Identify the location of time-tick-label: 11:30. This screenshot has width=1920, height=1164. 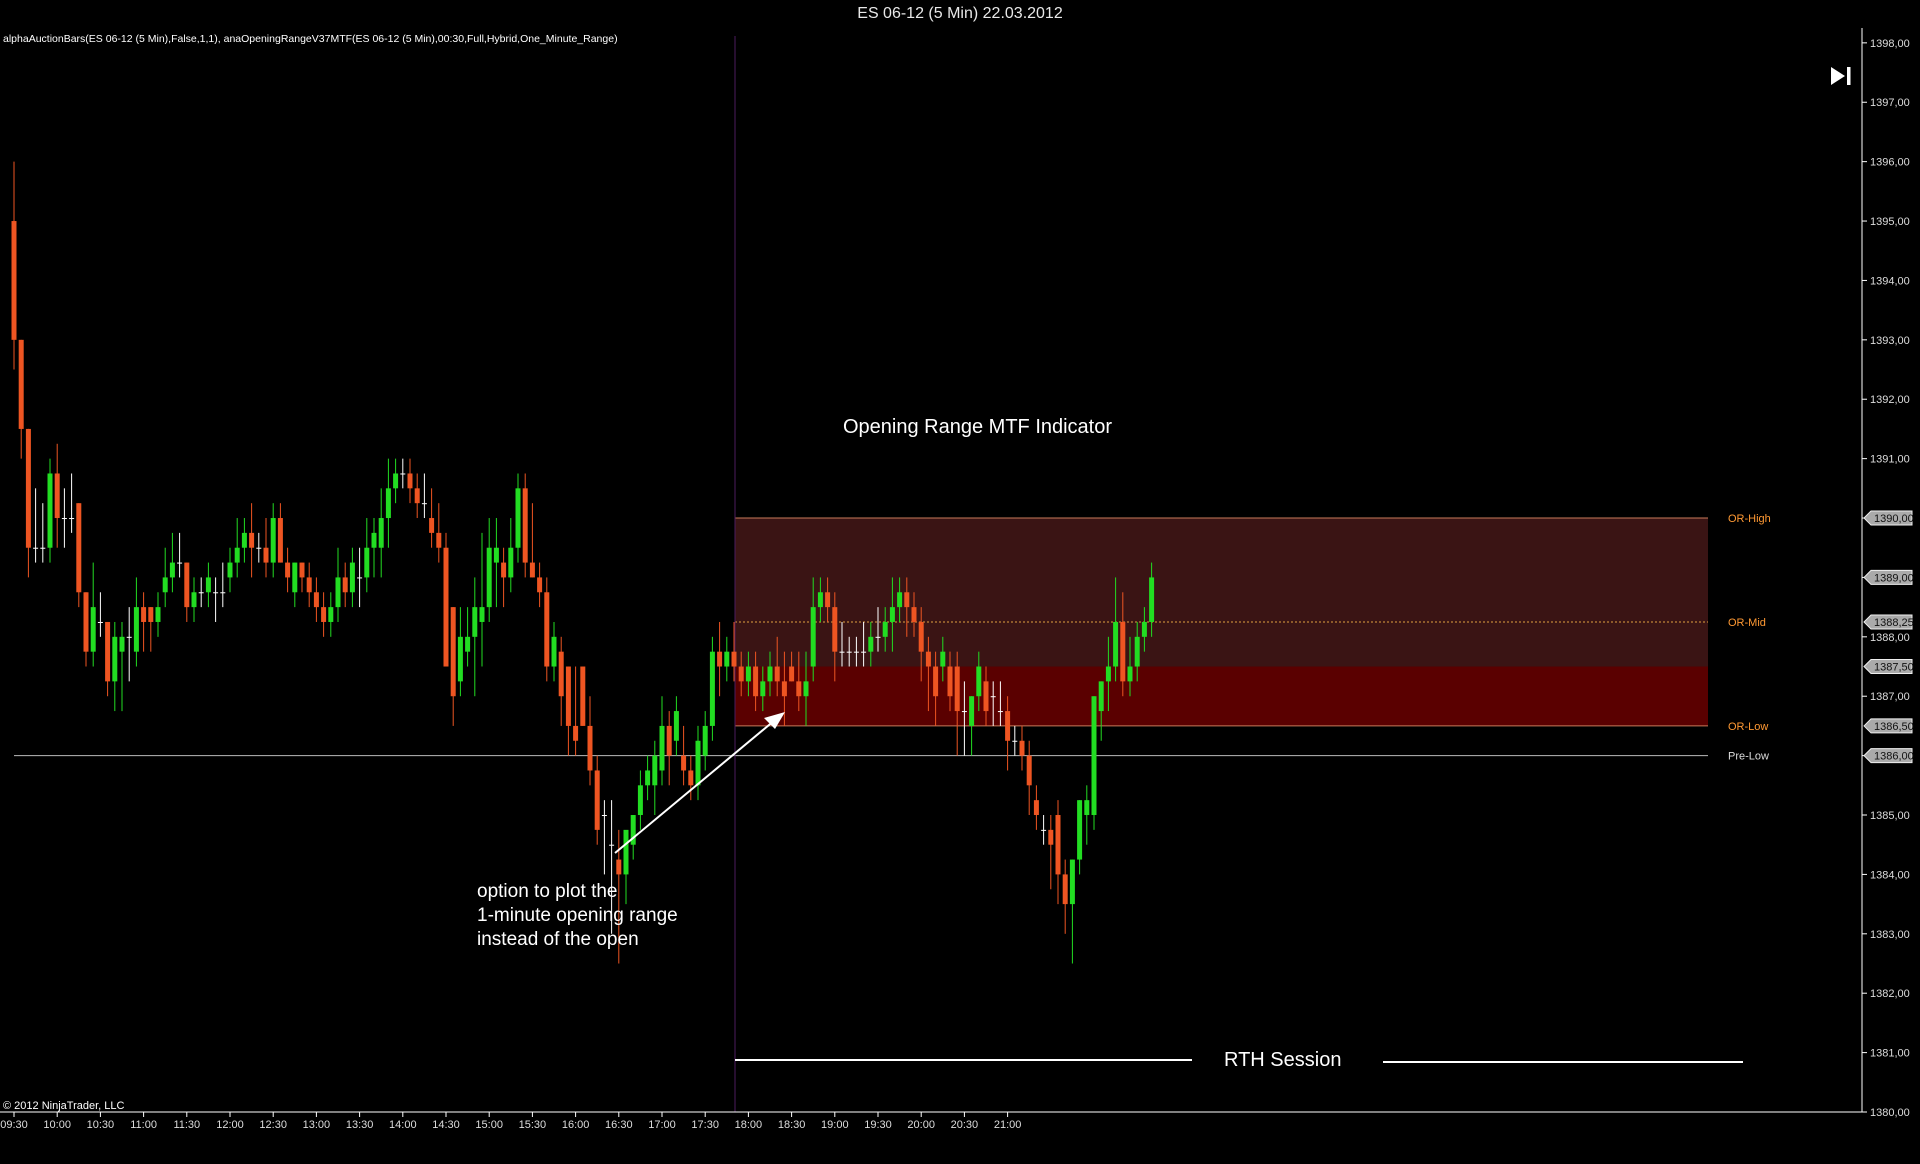
(186, 1125).